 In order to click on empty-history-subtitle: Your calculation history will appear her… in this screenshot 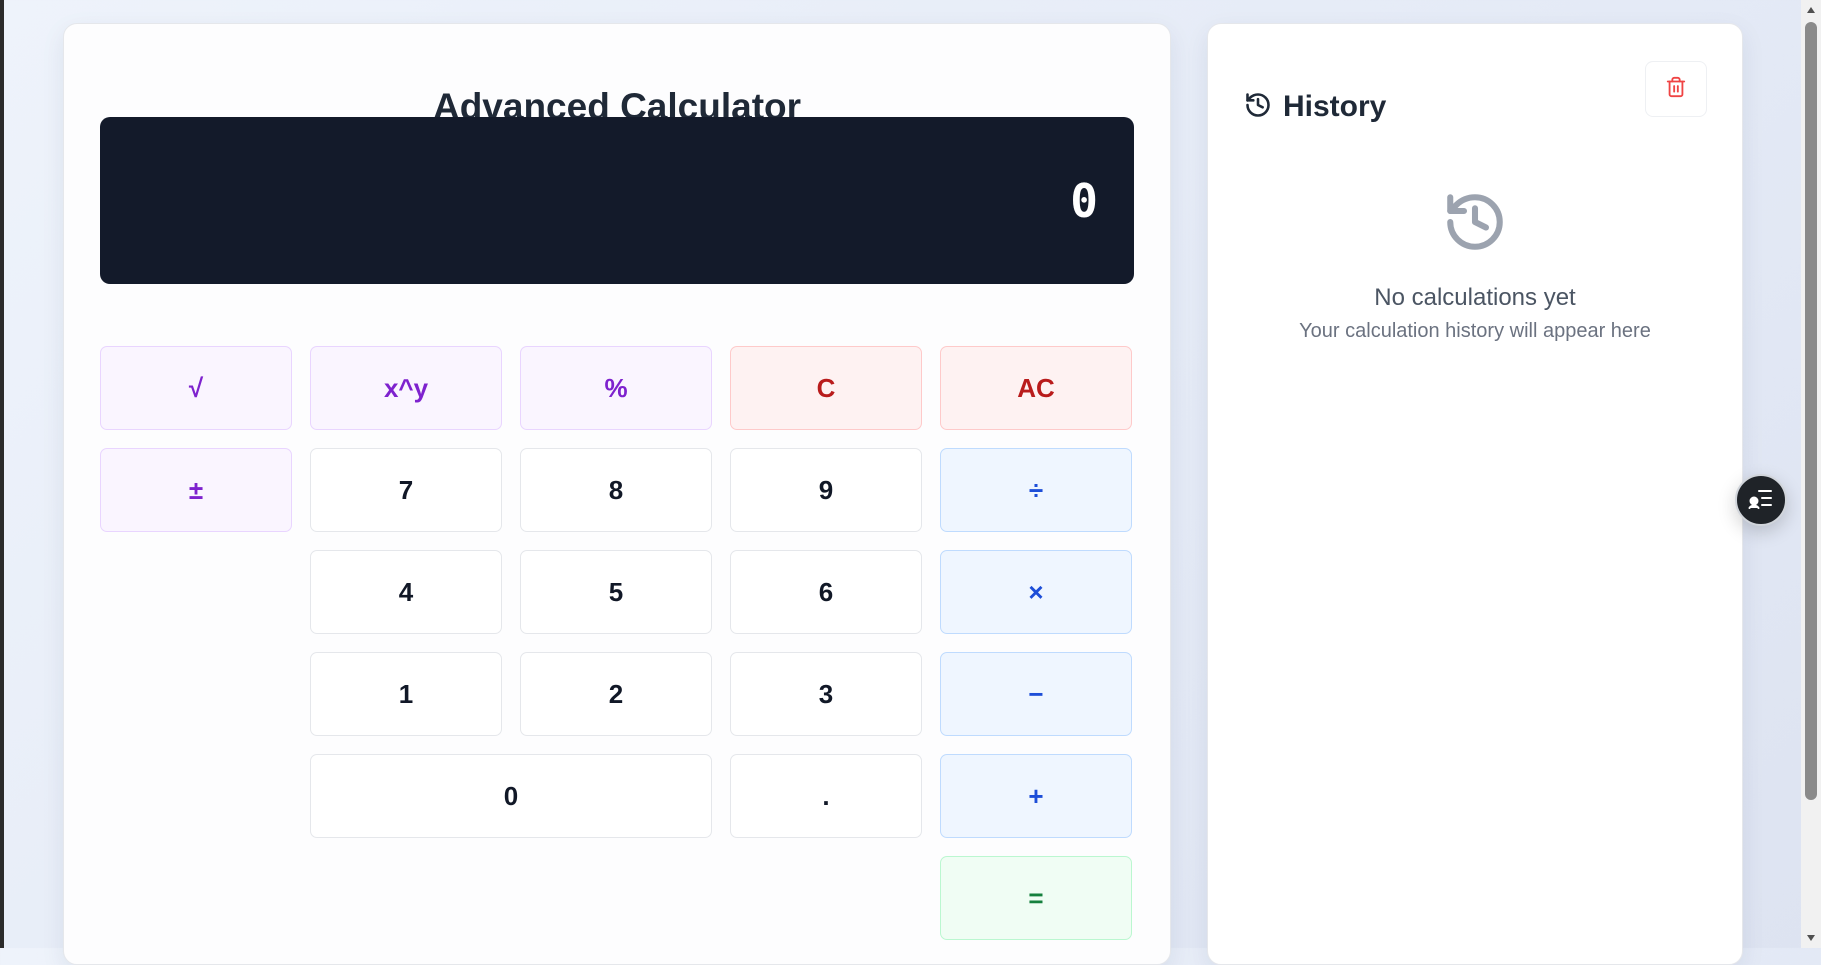, I will do `click(1475, 331)`.